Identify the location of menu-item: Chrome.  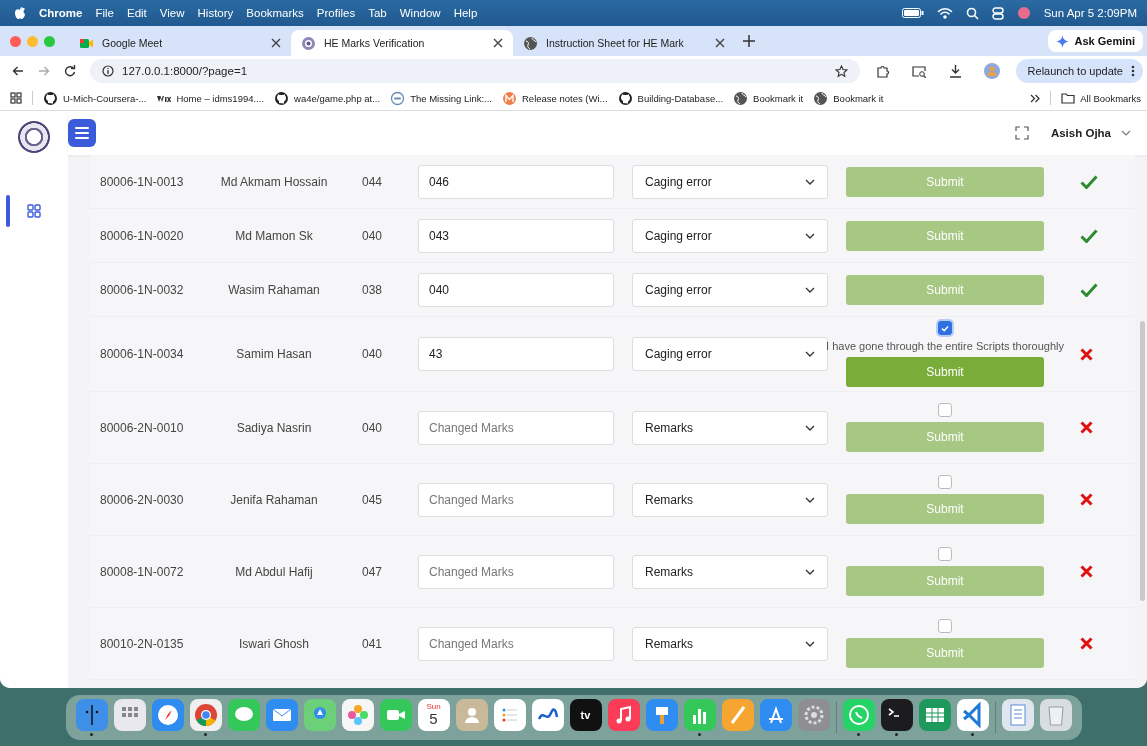
(61, 13).